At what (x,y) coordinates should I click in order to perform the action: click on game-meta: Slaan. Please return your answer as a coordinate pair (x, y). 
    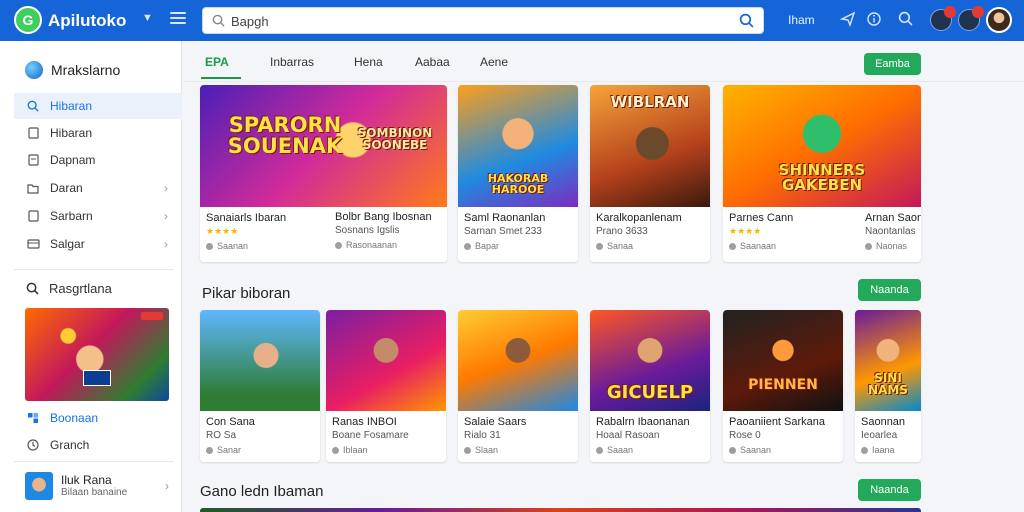
    Looking at the image, I should click on (518, 450).